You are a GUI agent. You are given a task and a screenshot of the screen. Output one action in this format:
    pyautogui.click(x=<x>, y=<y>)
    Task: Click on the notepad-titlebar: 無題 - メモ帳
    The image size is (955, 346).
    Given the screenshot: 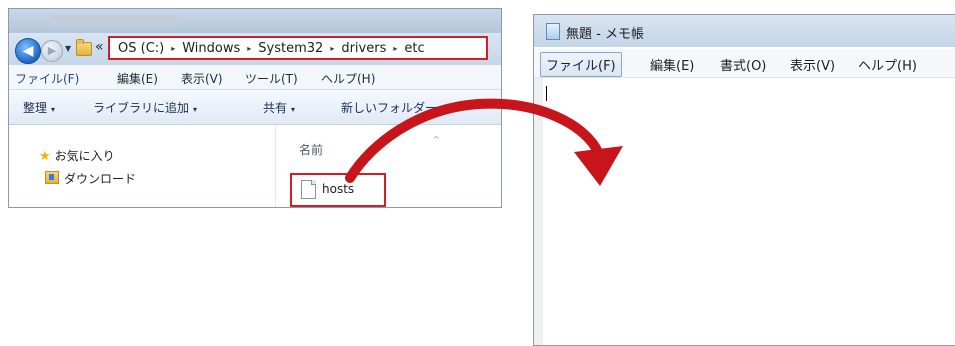 What is the action you would take?
    pyautogui.click(x=744, y=31)
    